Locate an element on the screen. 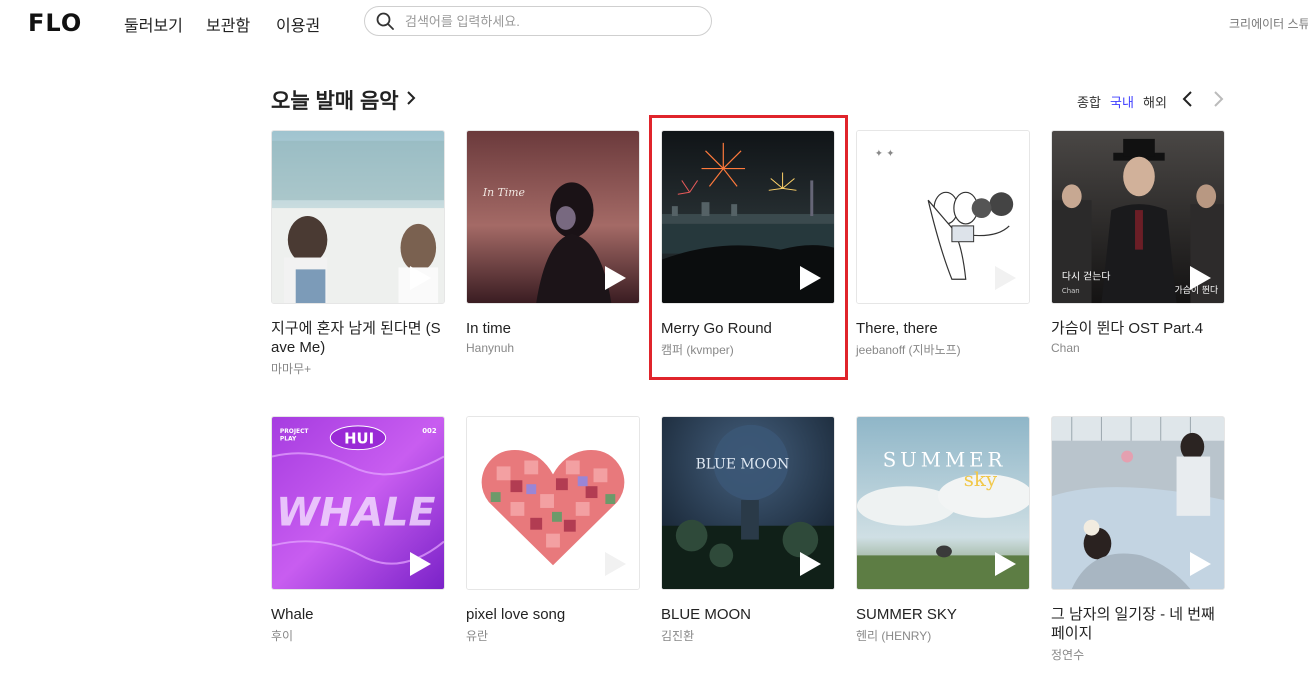 Image resolution: width=1308 pixels, height=680 pixels. cover-number: 002 is located at coordinates (429, 431).